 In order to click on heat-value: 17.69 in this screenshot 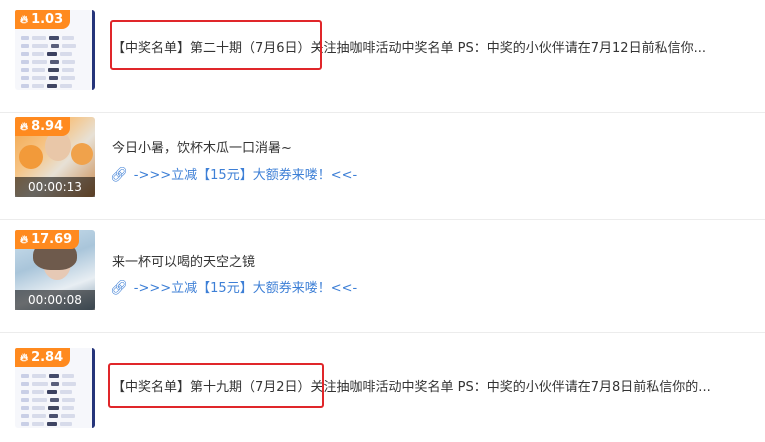, I will do `click(52, 239)`.